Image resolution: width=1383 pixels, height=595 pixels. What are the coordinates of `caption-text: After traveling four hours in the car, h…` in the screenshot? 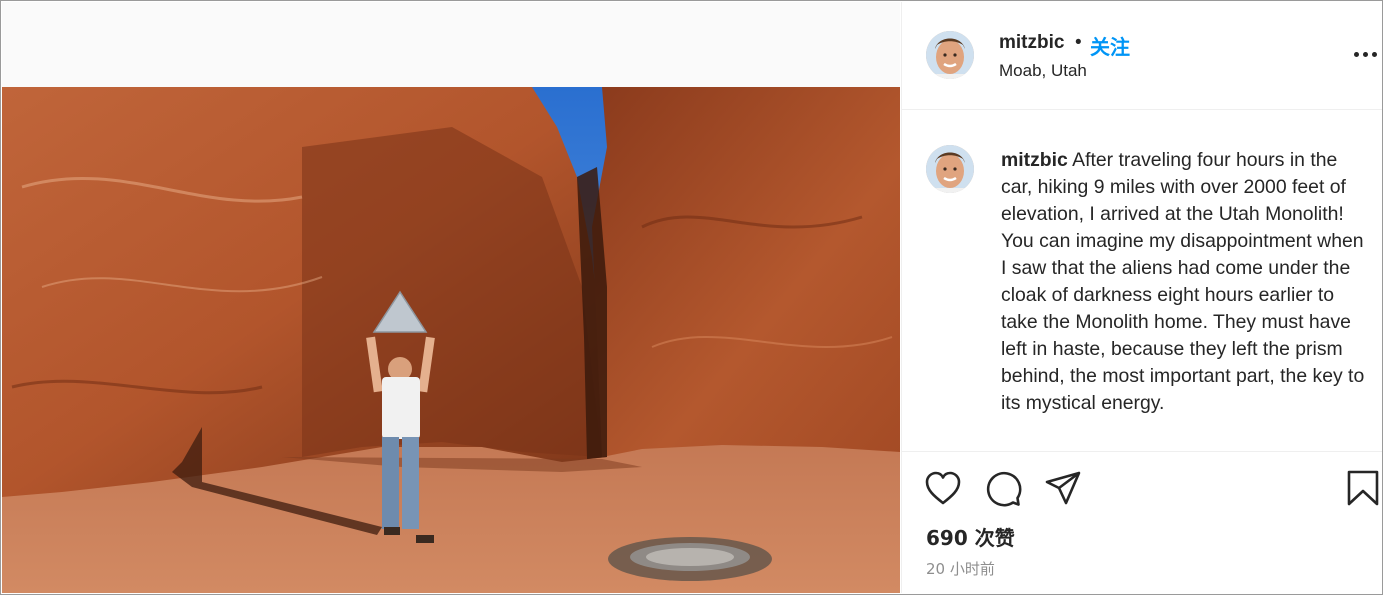 It's located at (1183, 281).